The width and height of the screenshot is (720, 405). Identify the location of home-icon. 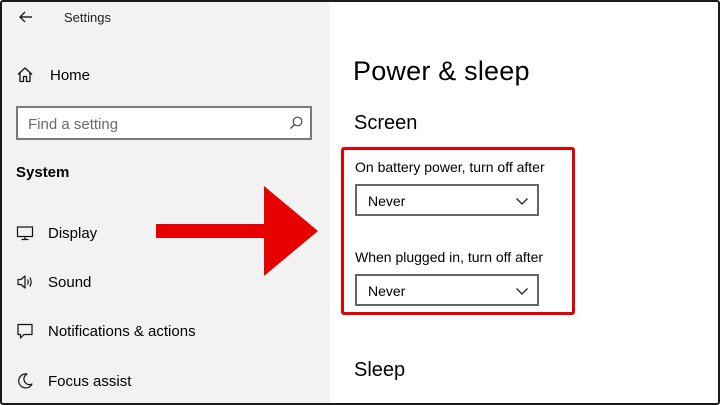
(25, 75).